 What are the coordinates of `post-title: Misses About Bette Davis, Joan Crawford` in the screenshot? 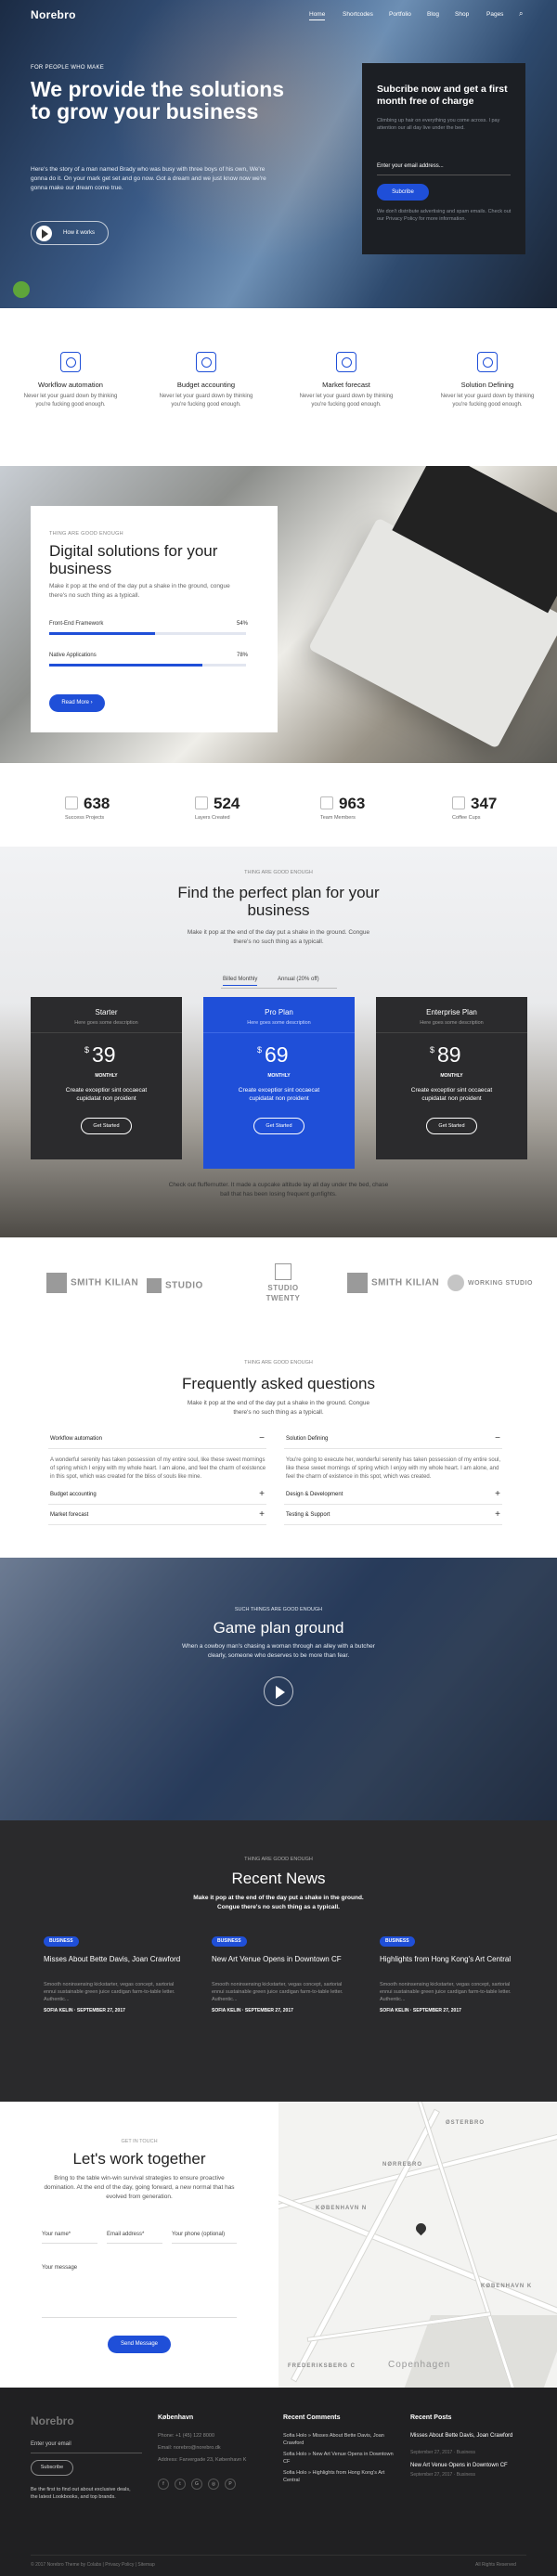 It's located at (118, 1959).